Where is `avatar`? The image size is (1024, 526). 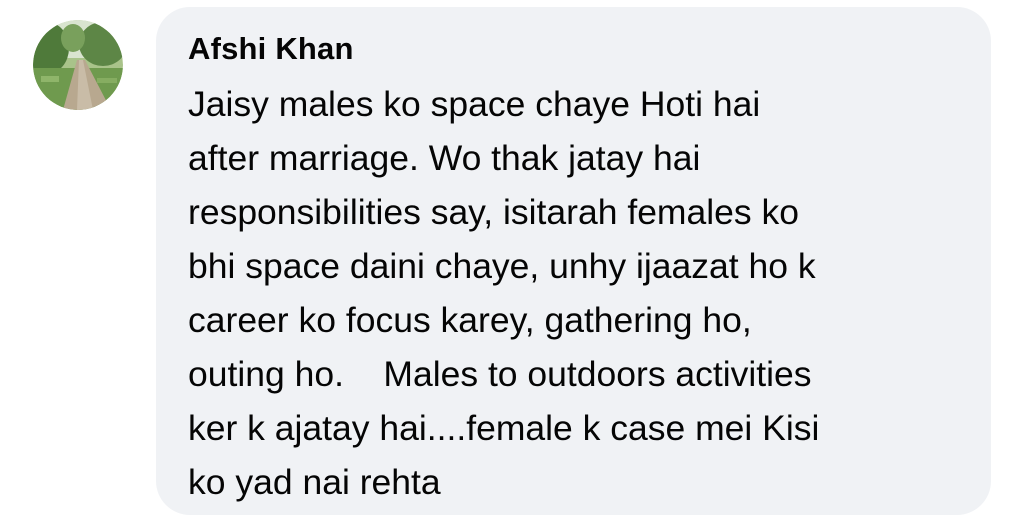
avatar is located at coordinates (78, 65).